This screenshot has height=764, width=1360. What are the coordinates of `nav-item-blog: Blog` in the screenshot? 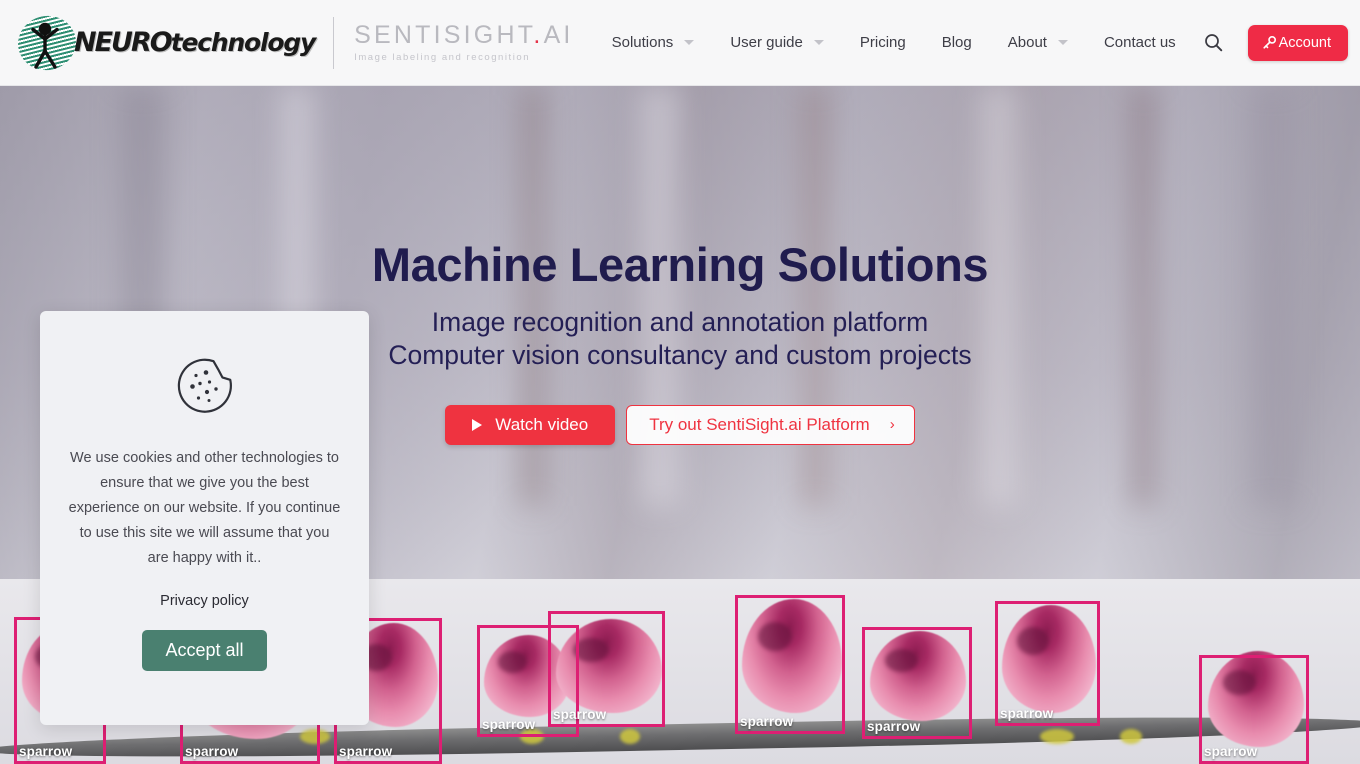 It's located at (957, 42).